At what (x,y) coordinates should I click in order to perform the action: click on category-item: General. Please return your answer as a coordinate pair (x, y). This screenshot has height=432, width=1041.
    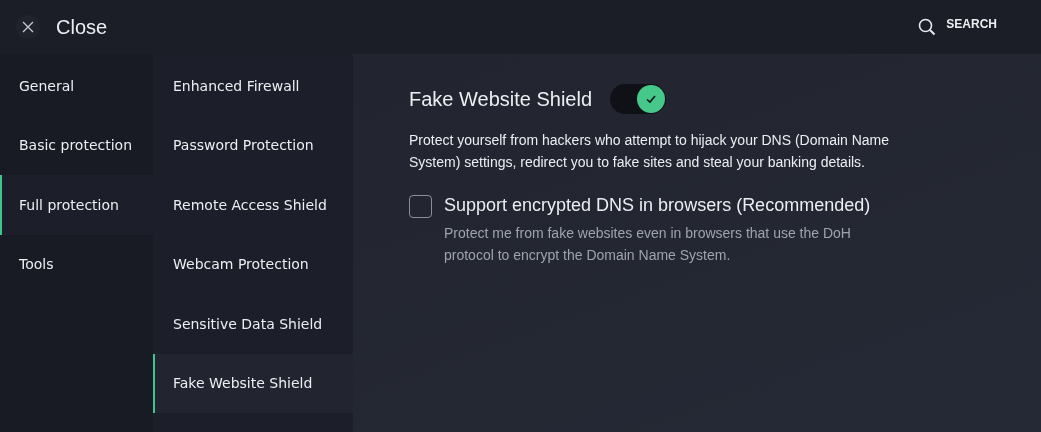
    Looking at the image, I should click on (76, 86).